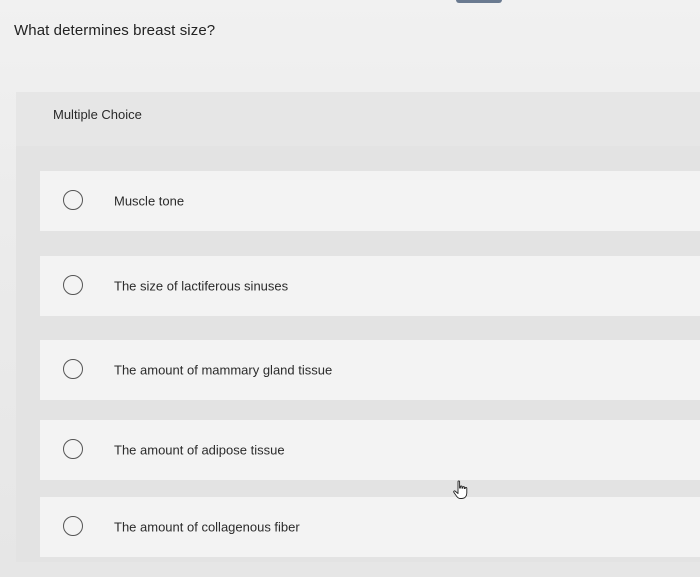  I want to click on choice-option-2: The size of lactiferous sinuses, so click(370, 286).